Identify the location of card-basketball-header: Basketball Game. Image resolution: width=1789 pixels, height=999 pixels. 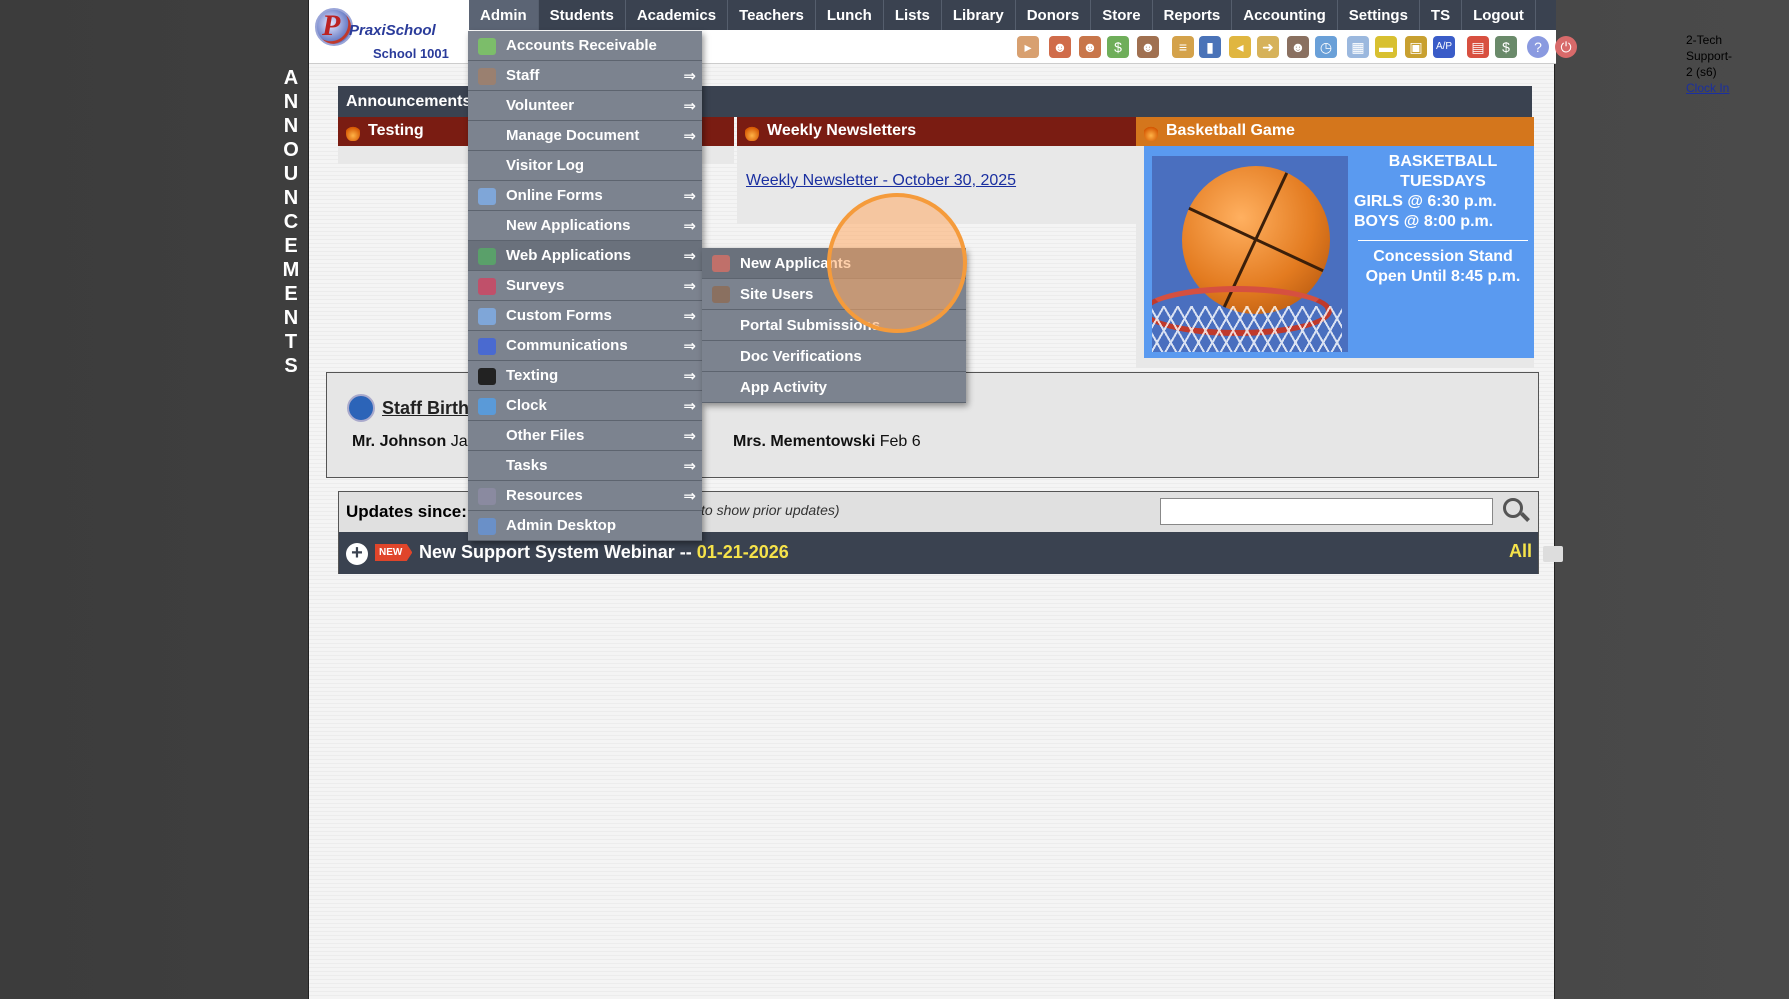
(1335, 131).